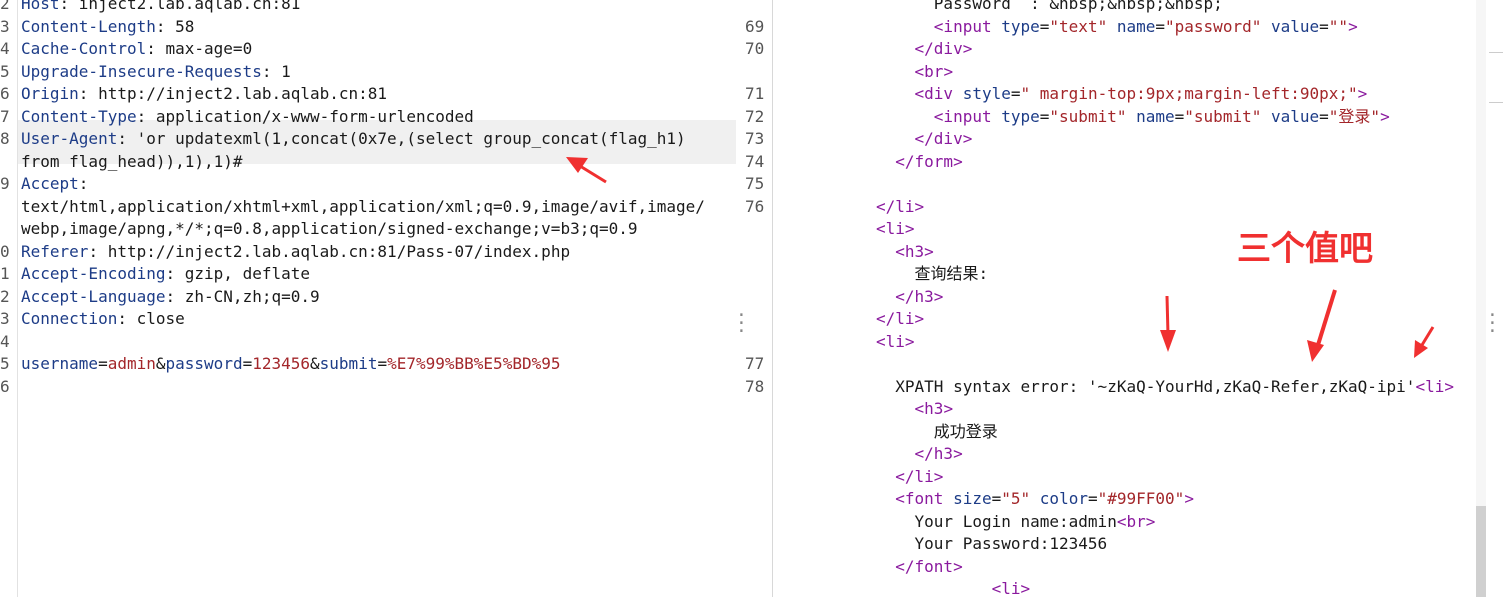 The width and height of the screenshot is (1503, 597). What do you see at coordinates (60, 363) in the screenshot?
I see `param-name: username` at bounding box center [60, 363].